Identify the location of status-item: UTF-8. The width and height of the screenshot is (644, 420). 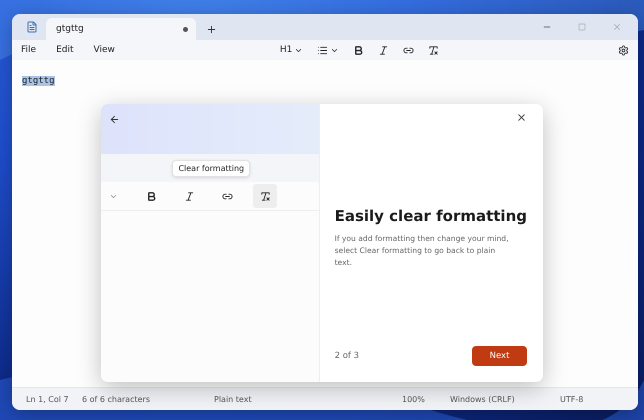
(572, 399).